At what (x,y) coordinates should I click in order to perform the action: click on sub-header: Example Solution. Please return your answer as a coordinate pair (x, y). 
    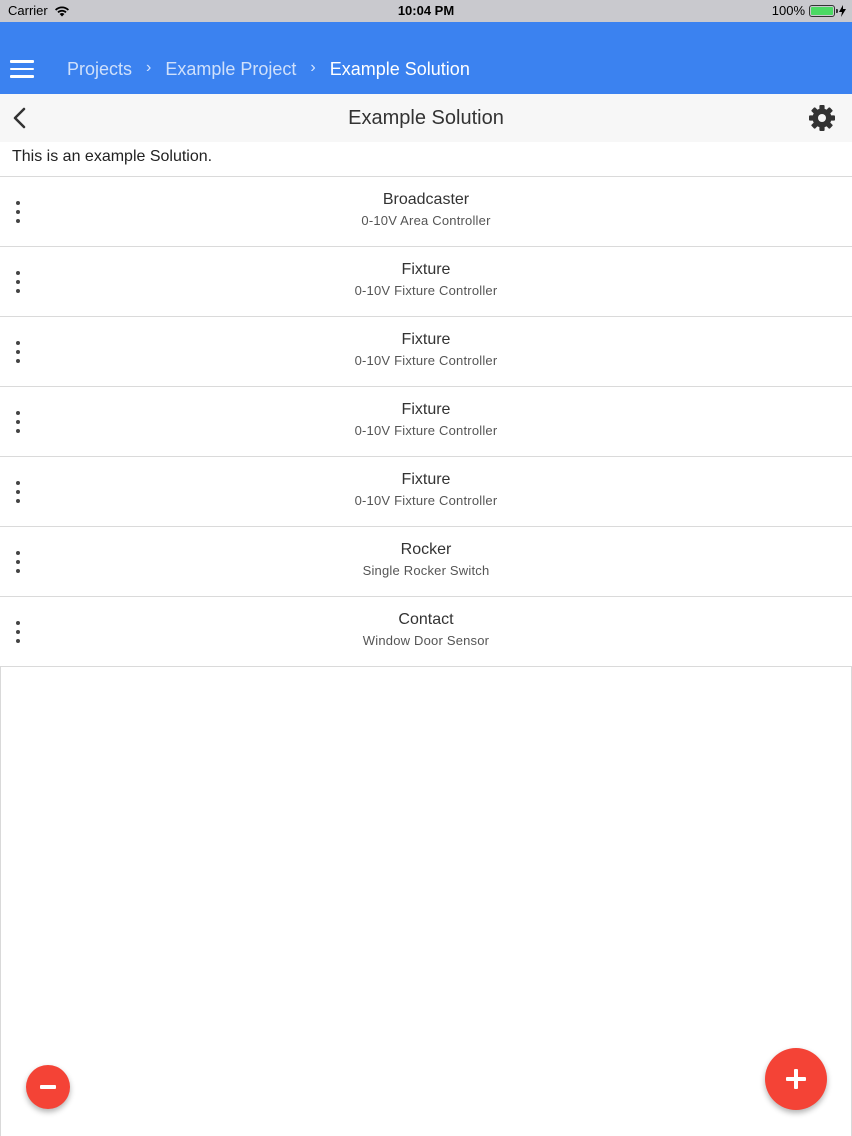
    Looking at the image, I should click on (426, 118).